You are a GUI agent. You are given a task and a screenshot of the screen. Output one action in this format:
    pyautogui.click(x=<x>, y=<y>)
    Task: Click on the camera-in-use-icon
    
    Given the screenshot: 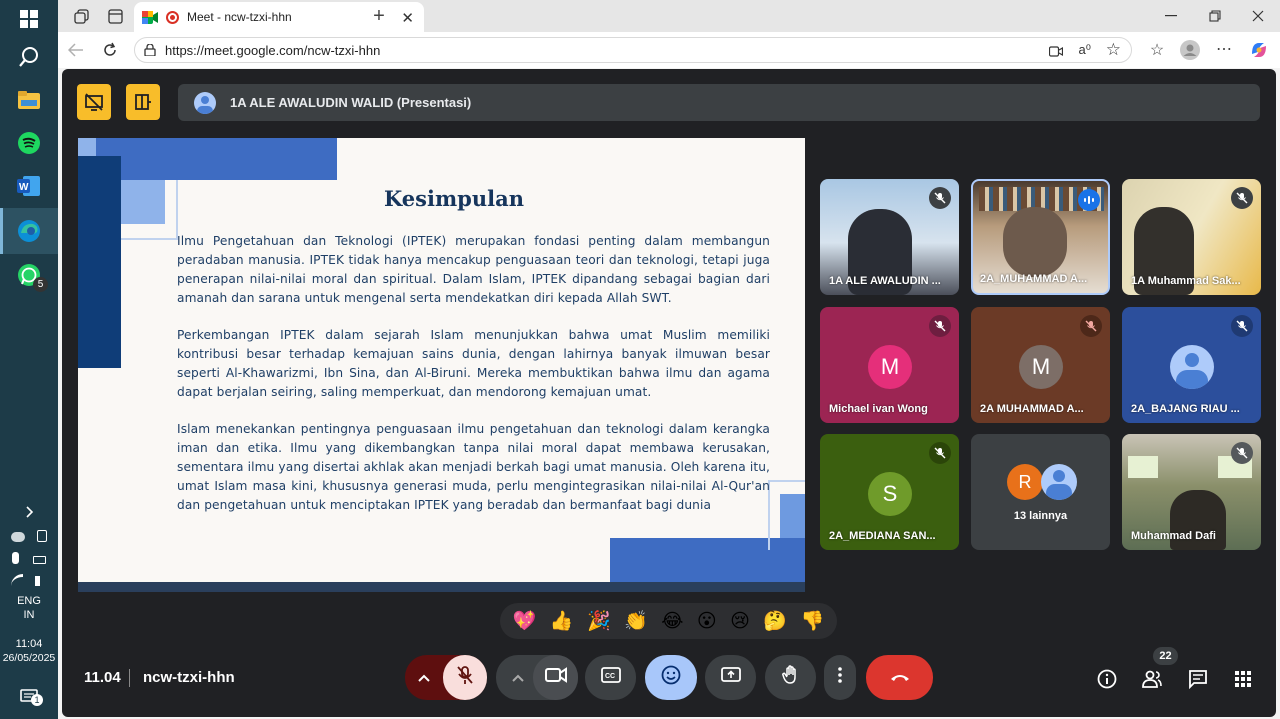 What is the action you would take?
    pyautogui.click(x=1056, y=52)
    